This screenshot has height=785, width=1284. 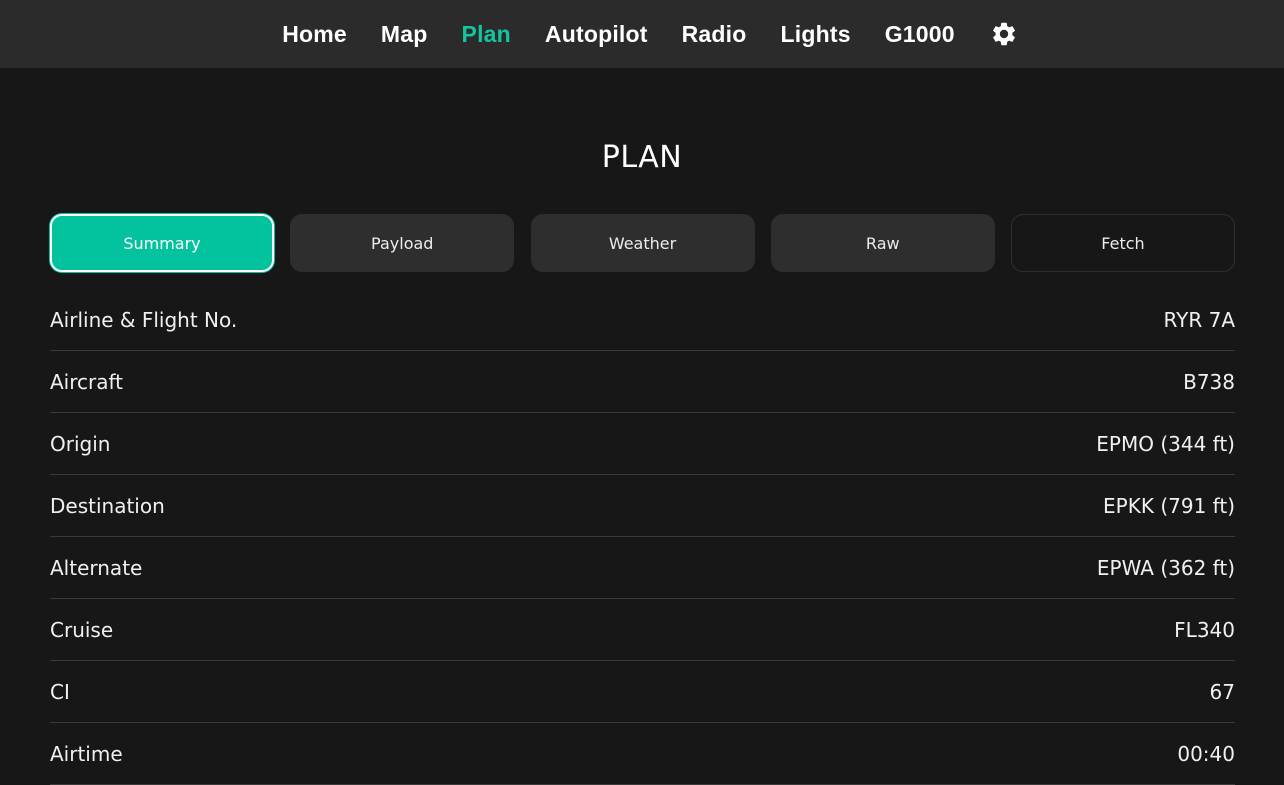 What do you see at coordinates (642, 630) in the screenshot?
I see `summary-row-cruise: Cruise FL340` at bounding box center [642, 630].